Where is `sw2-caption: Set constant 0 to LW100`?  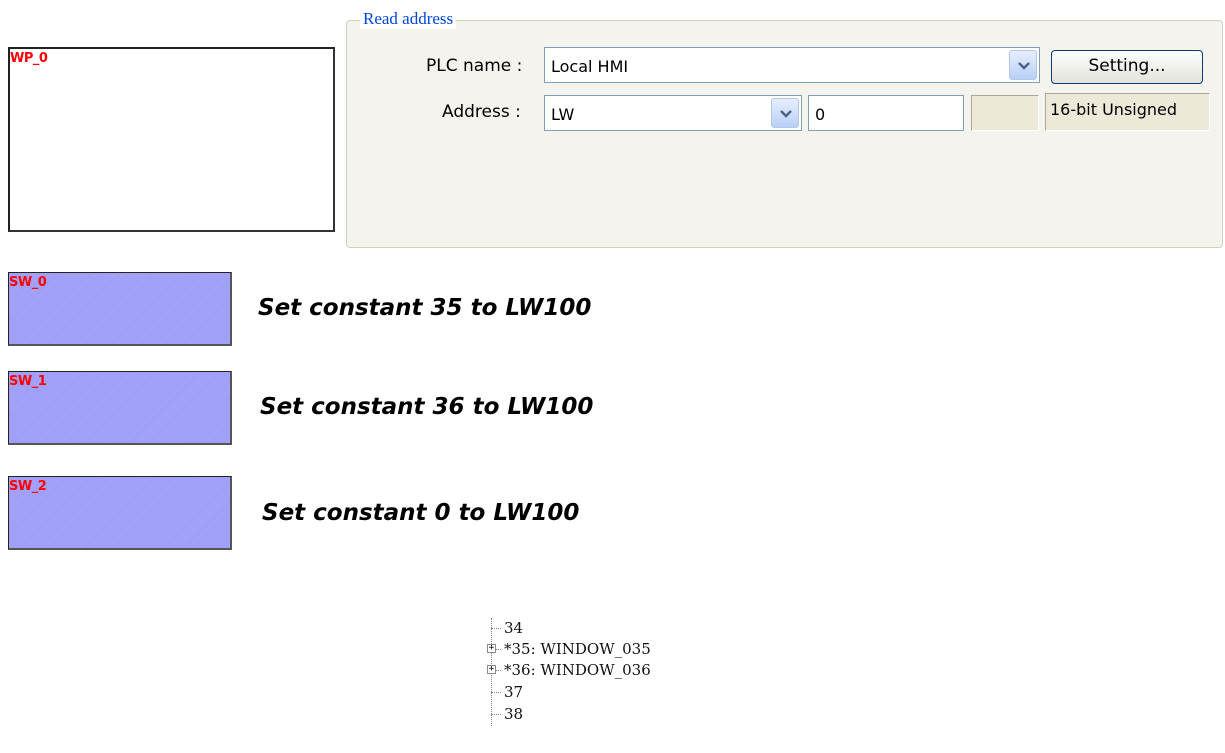
sw2-caption: Set constant 0 to LW100 is located at coordinates (421, 513).